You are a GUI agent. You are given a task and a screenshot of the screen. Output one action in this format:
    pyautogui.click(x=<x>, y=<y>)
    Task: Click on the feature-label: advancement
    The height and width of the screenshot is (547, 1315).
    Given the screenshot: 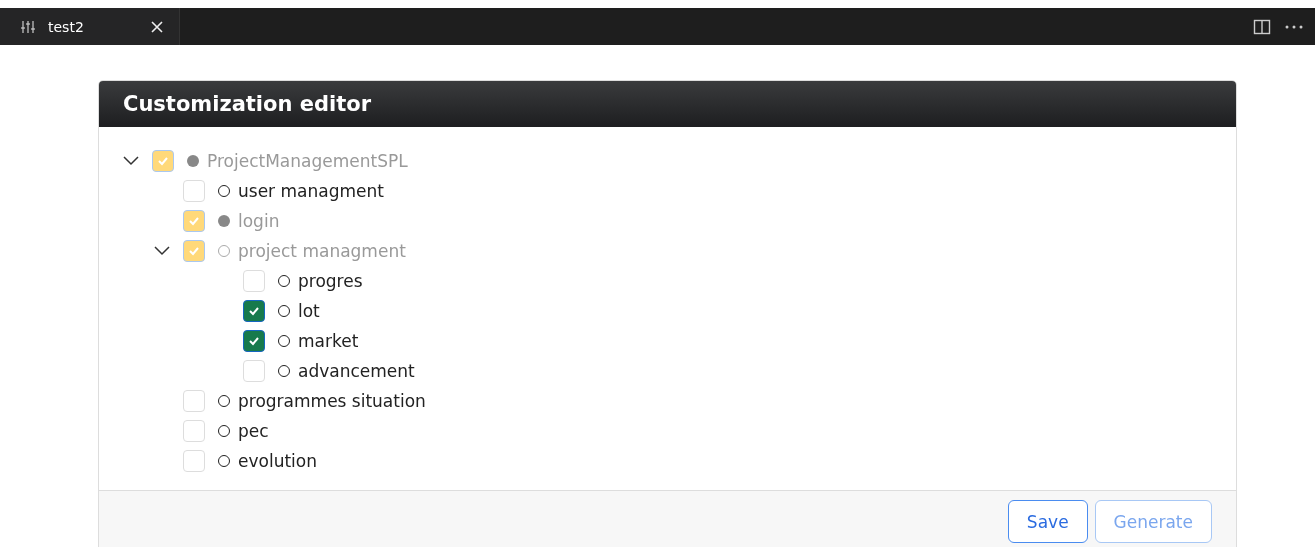 What is the action you would take?
    pyautogui.click(x=356, y=371)
    